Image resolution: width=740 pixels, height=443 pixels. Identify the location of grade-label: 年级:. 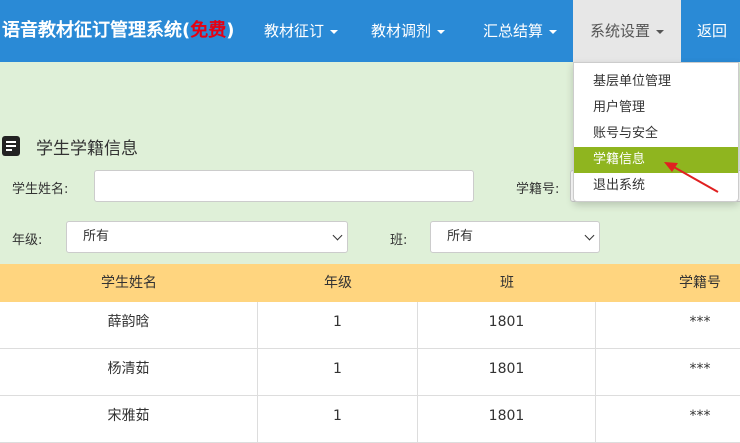
(27, 240).